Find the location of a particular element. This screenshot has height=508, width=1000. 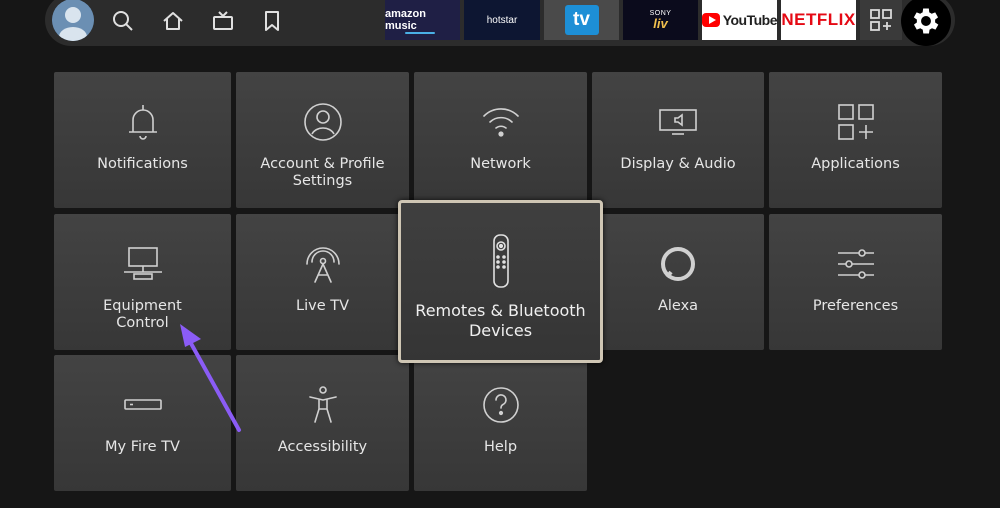

help-tile: Help is located at coordinates (500, 423).